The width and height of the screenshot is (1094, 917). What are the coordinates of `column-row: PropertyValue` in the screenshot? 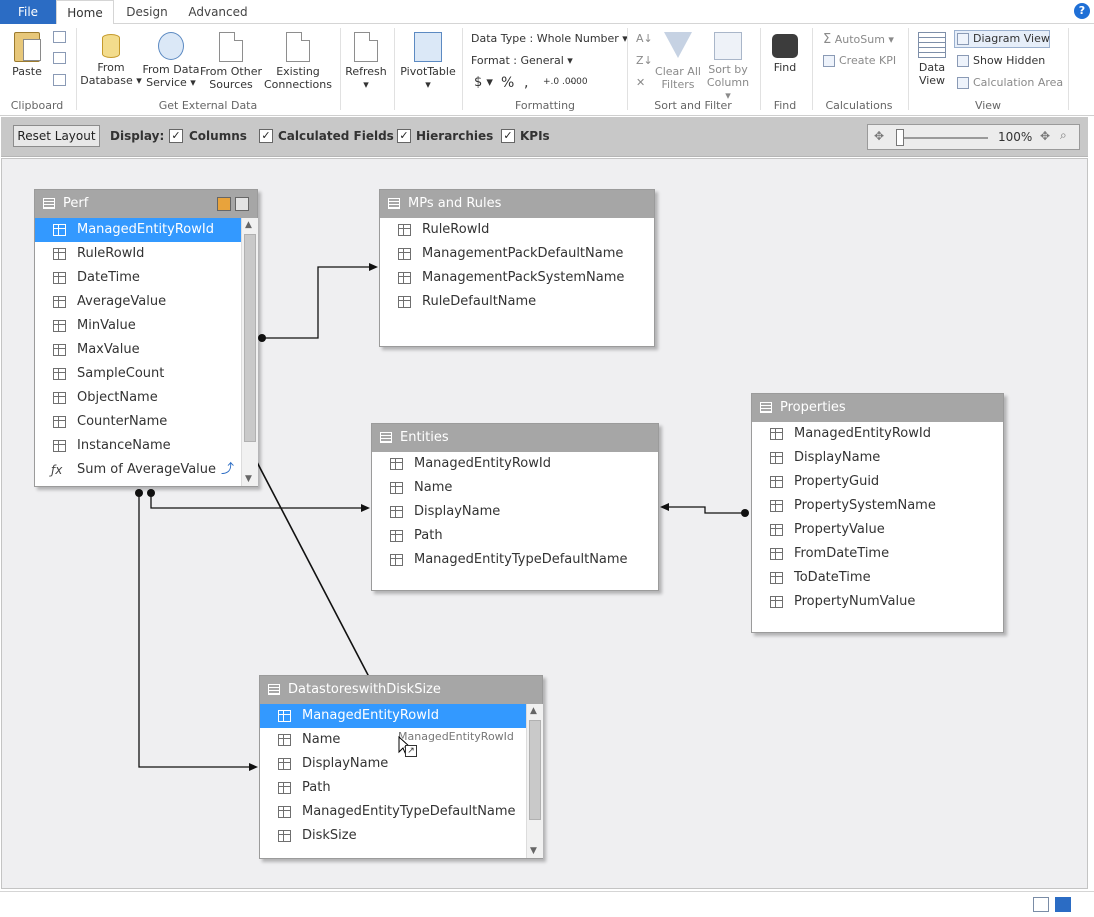 It's located at (877, 530).